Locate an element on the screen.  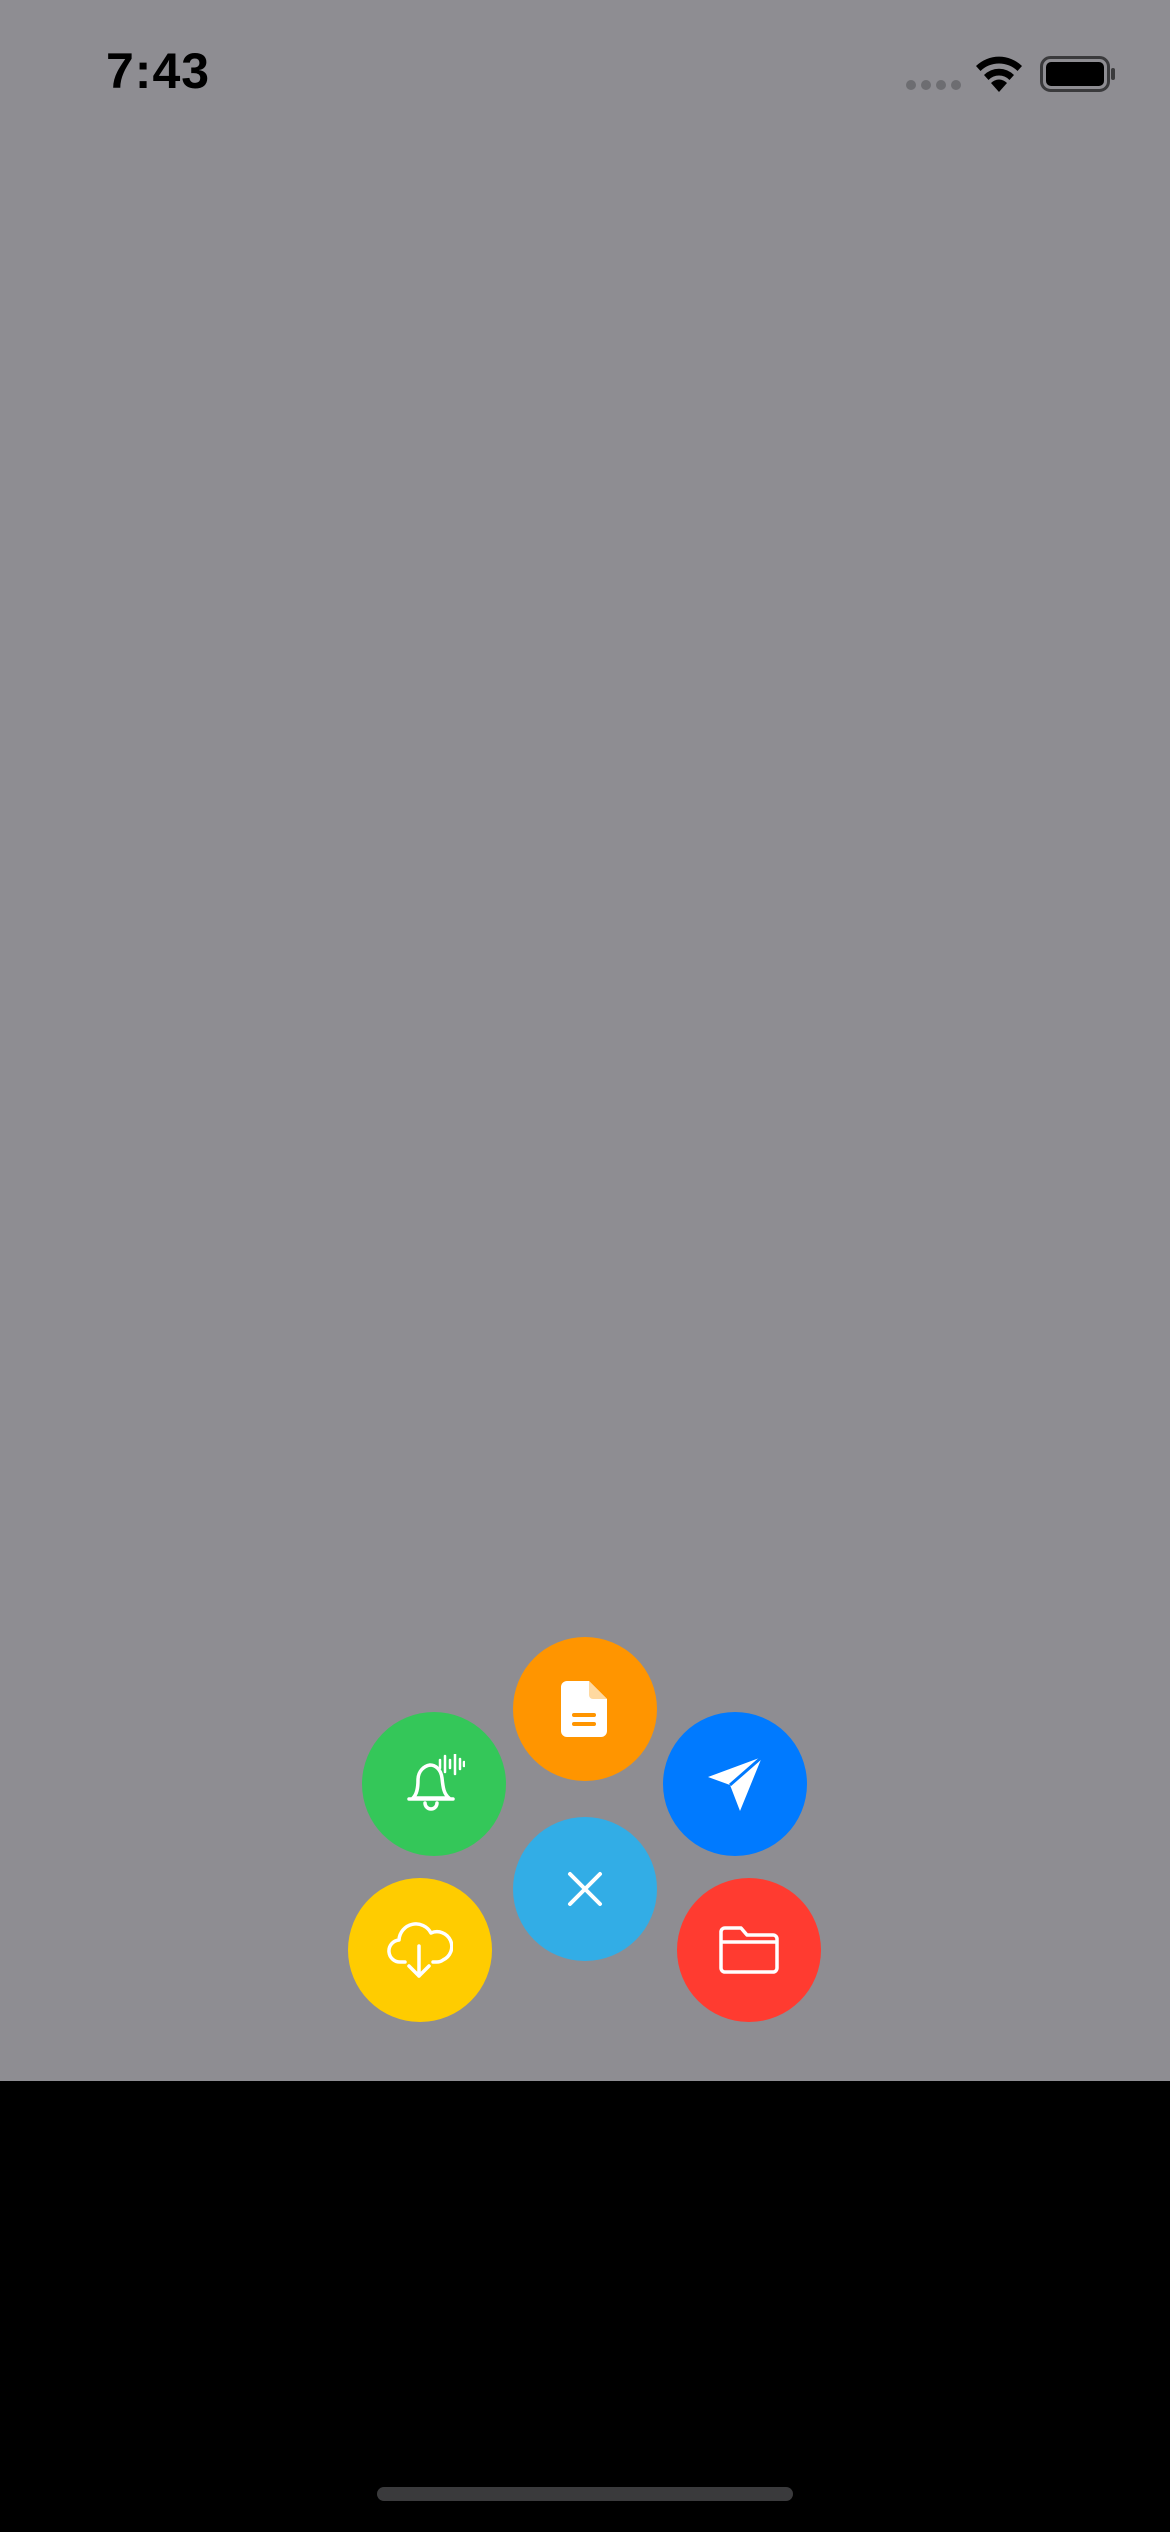
bell-waveform-icon is located at coordinates (436, 1782).